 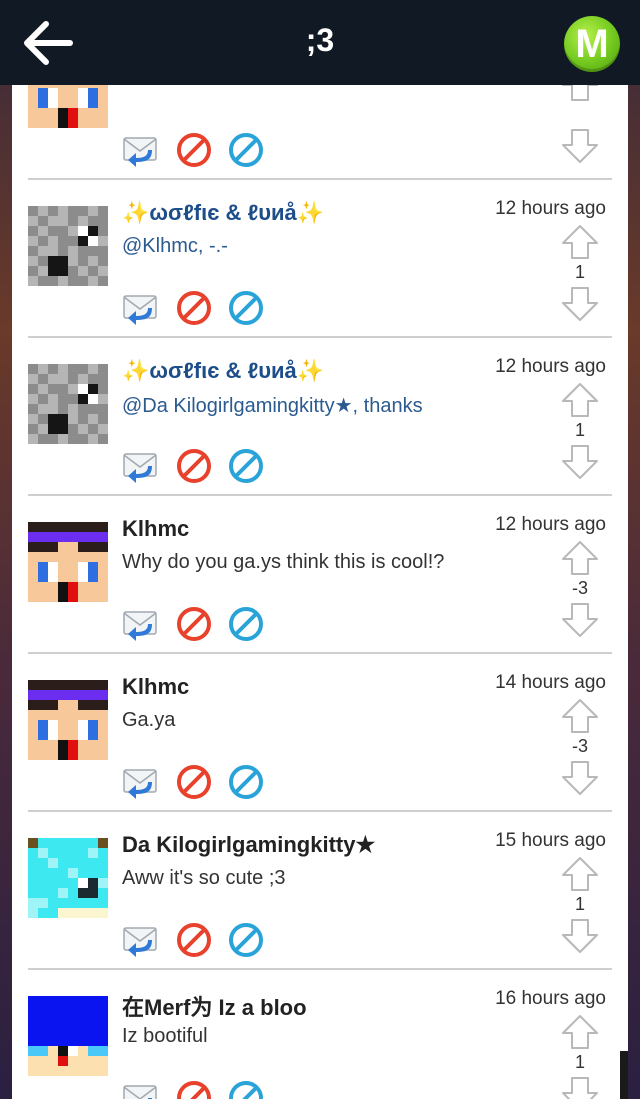 I want to click on comment-message: Aww it's so cute ;3, so click(x=204, y=878).